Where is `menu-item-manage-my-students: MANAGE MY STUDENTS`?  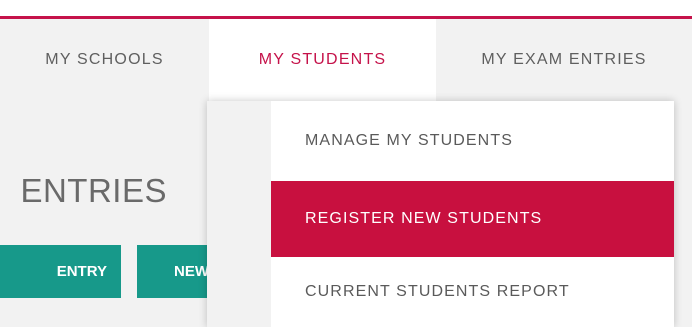 menu-item-manage-my-students: MANAGE MY STUDENTS is located at coordinates (472, 141).